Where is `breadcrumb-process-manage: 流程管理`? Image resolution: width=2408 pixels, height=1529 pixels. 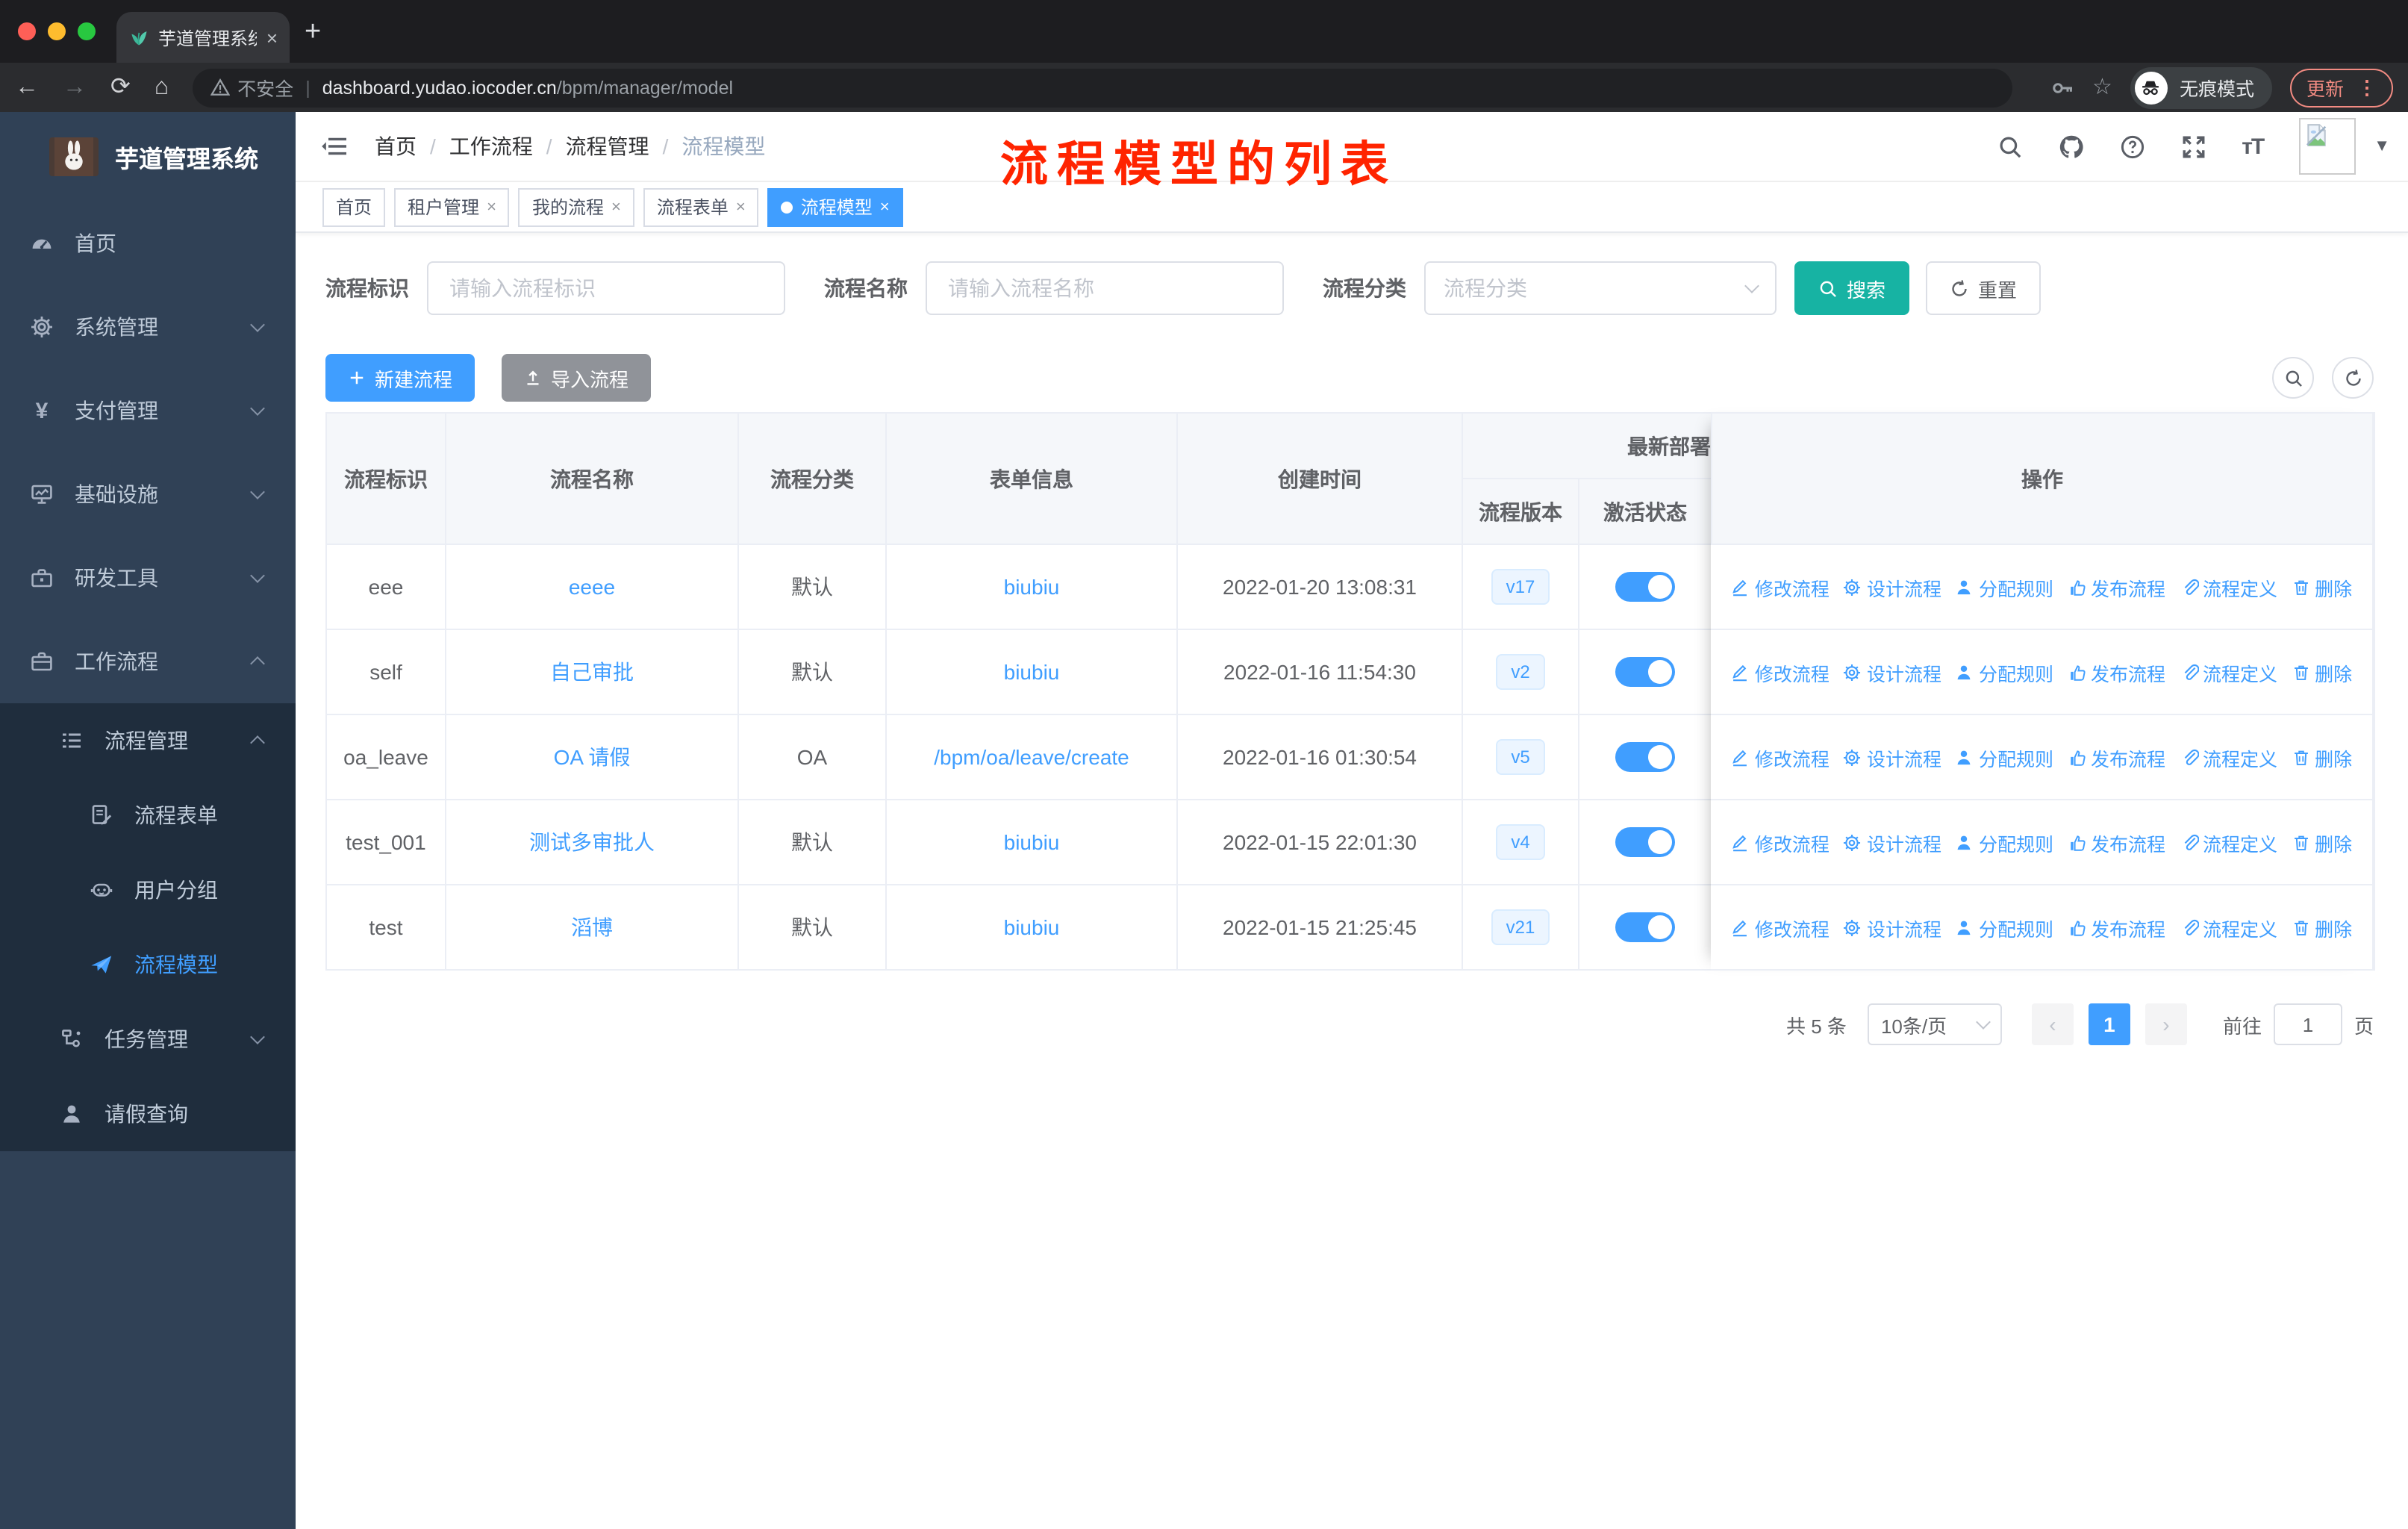 breadcrumb-process-manage: 流程管理 is located at coordinates (607, 146).